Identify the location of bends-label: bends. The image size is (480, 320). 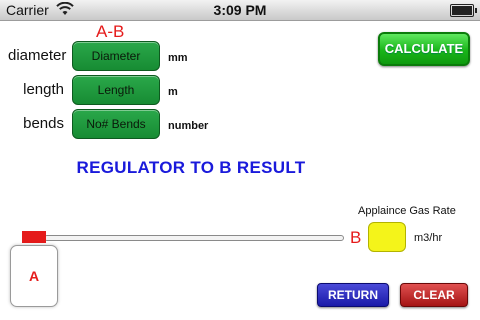
(43, 123).